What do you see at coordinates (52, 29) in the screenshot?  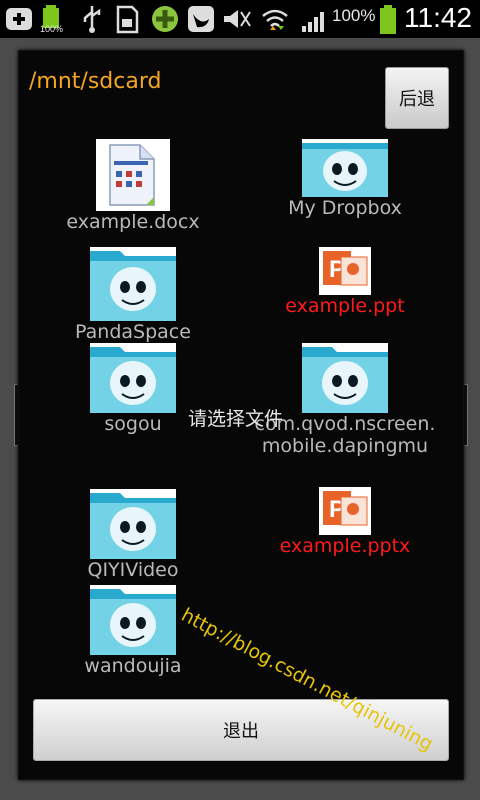 I see `battery-small-label: 100%` at bounding box center [52, 29].